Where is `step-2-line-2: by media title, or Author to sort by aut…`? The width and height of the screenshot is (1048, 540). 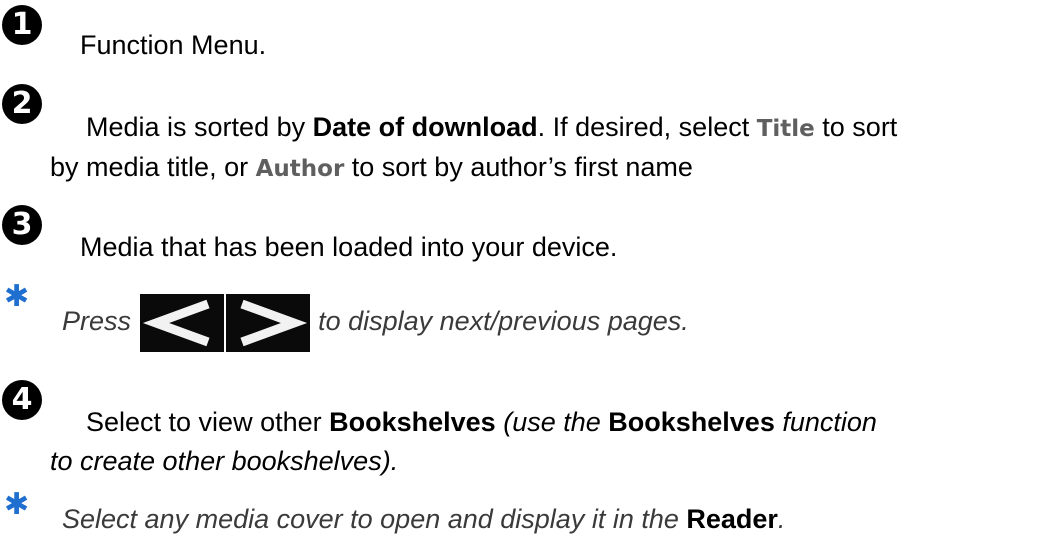 step-2-line-2: by media title, or Author to sort by aut… is located at coordinates (371, 168).